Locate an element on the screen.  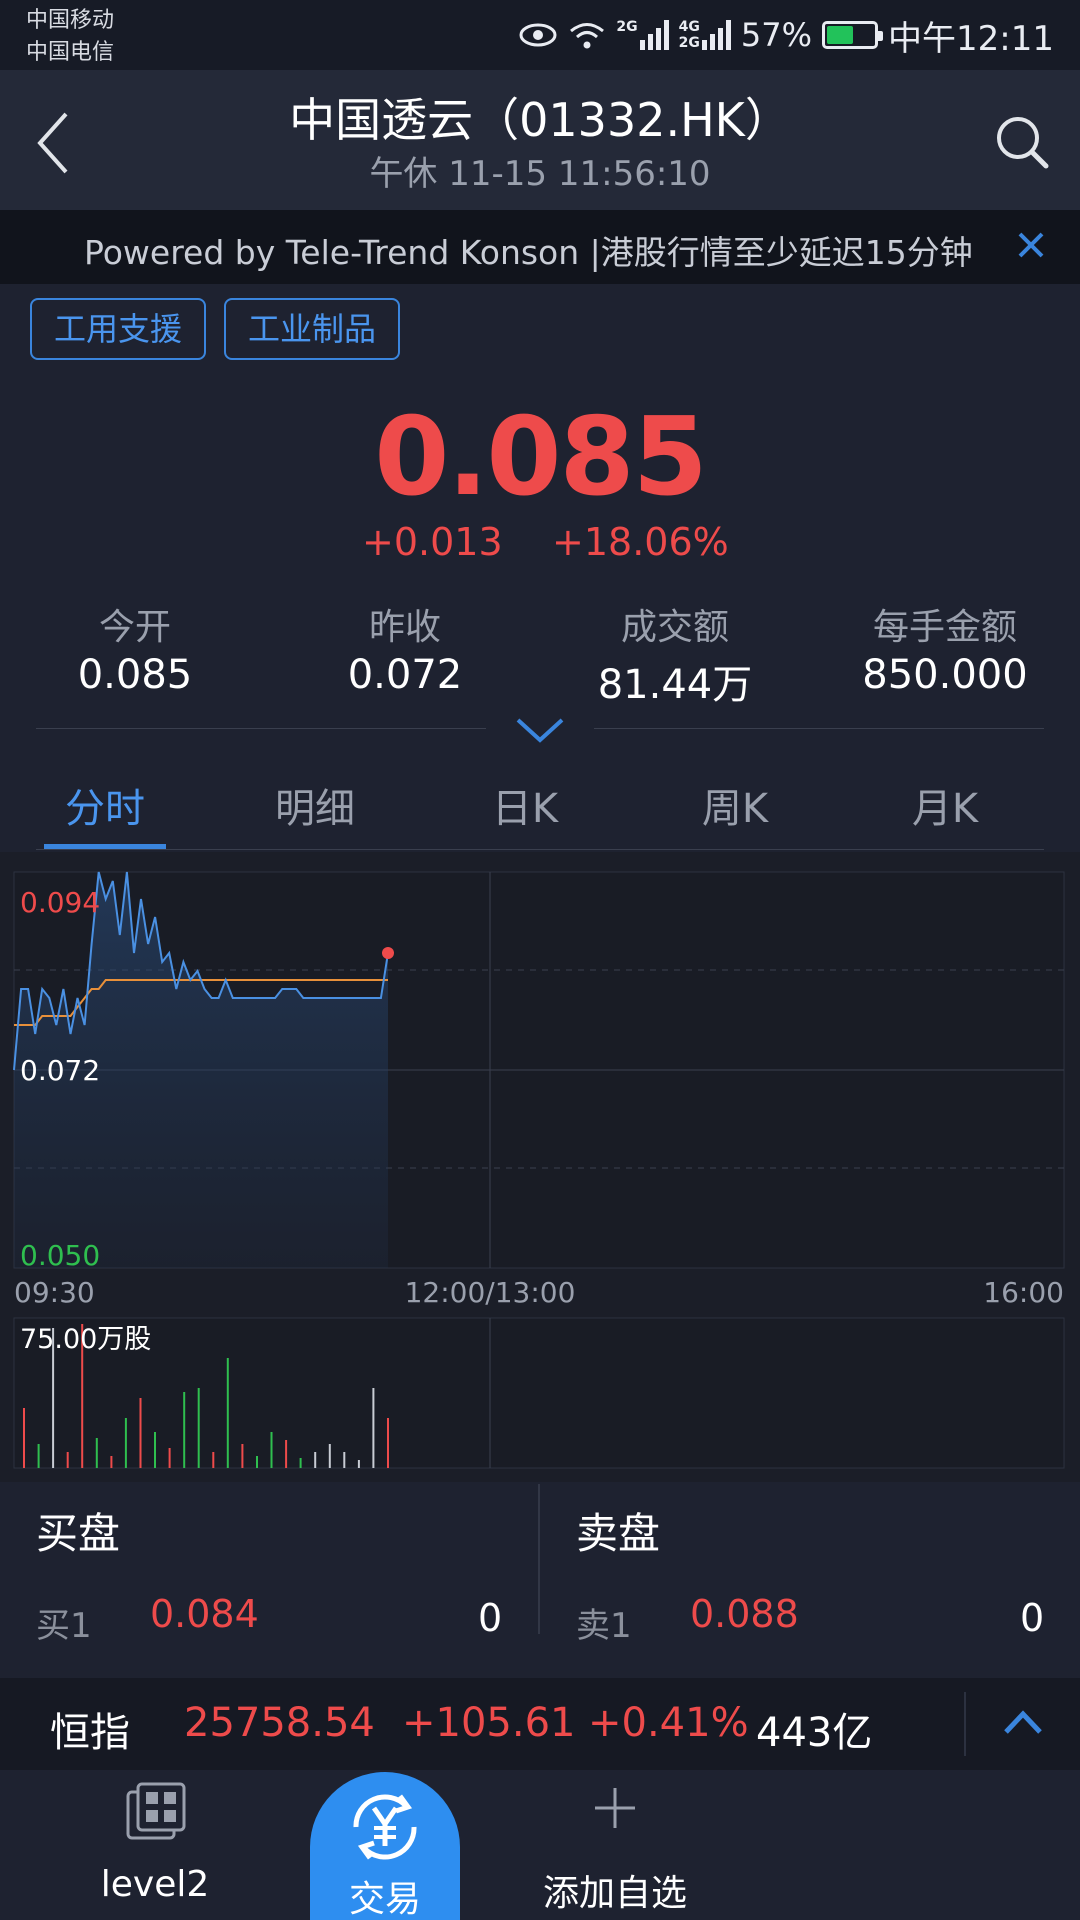
trade-label: 交易 is located at coordinates (384, 1899).